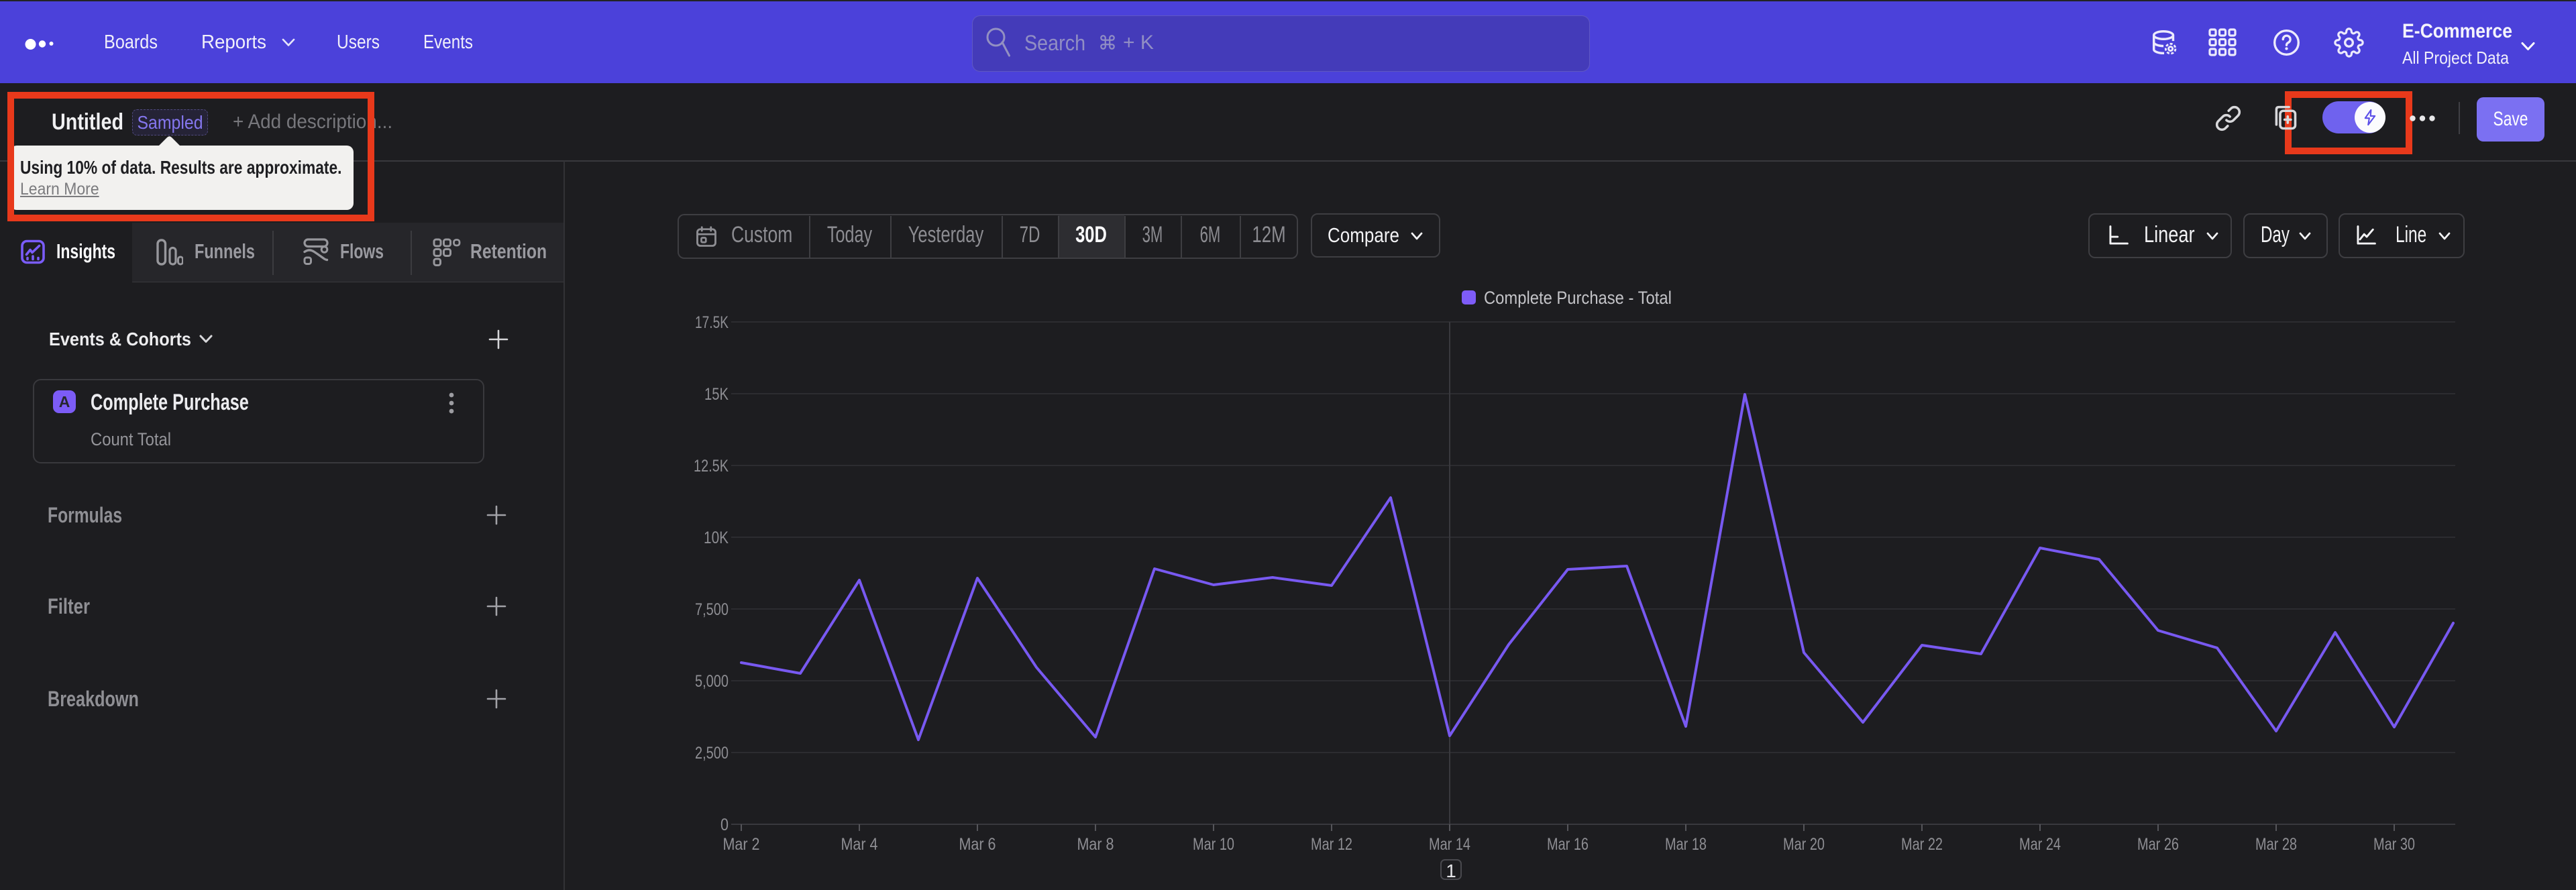 The height and width of the screenshot is (890, 2576). What do you see at coordinates (712, 753) in the screenshot?
I see `svg-text: 2,500` at bounding box center [712, 753].